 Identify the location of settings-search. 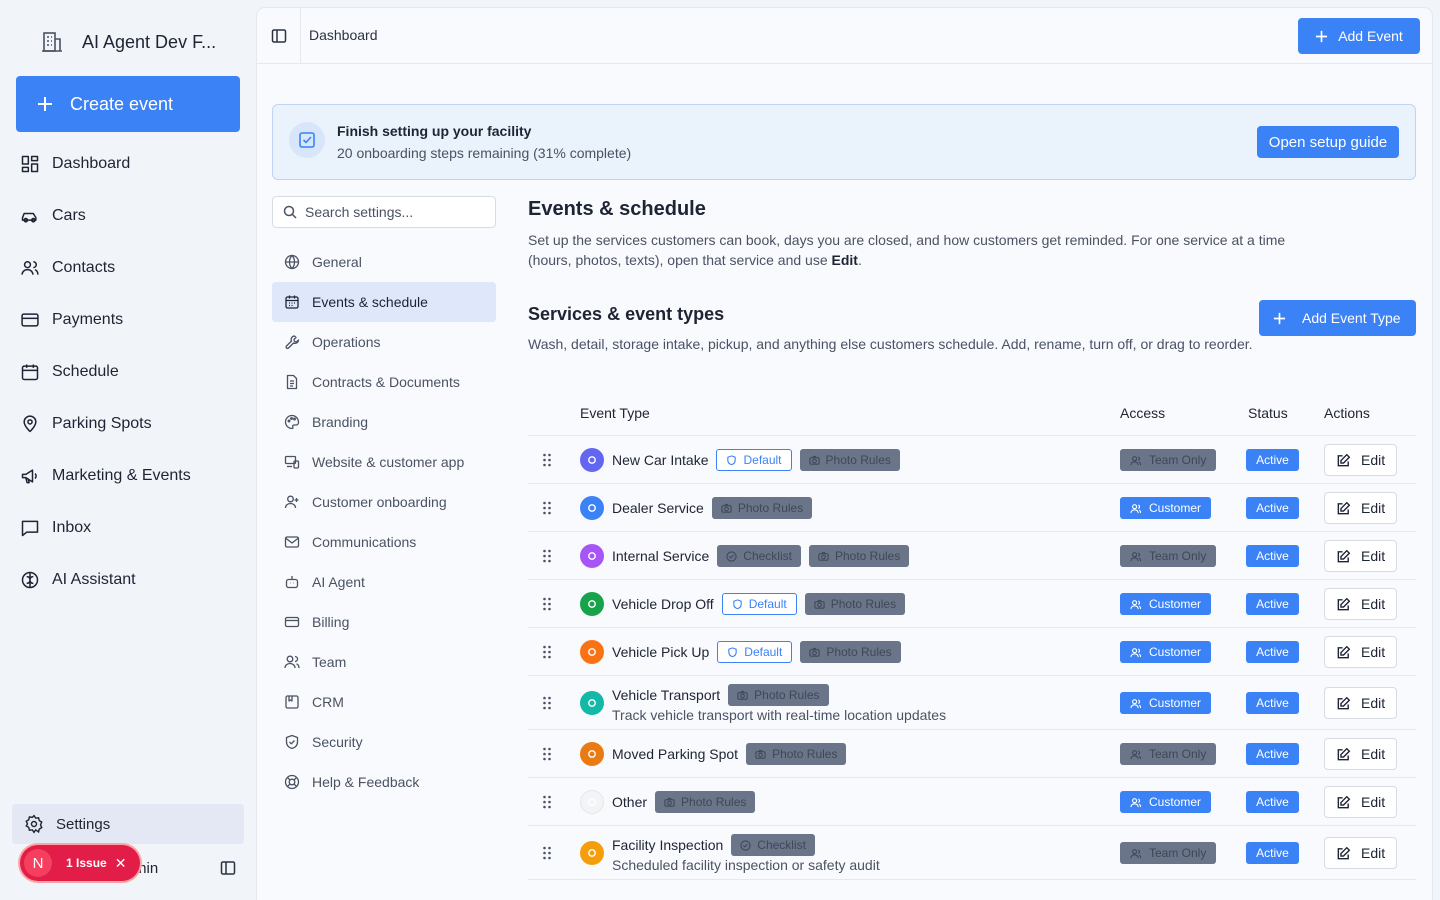
(384, 212).